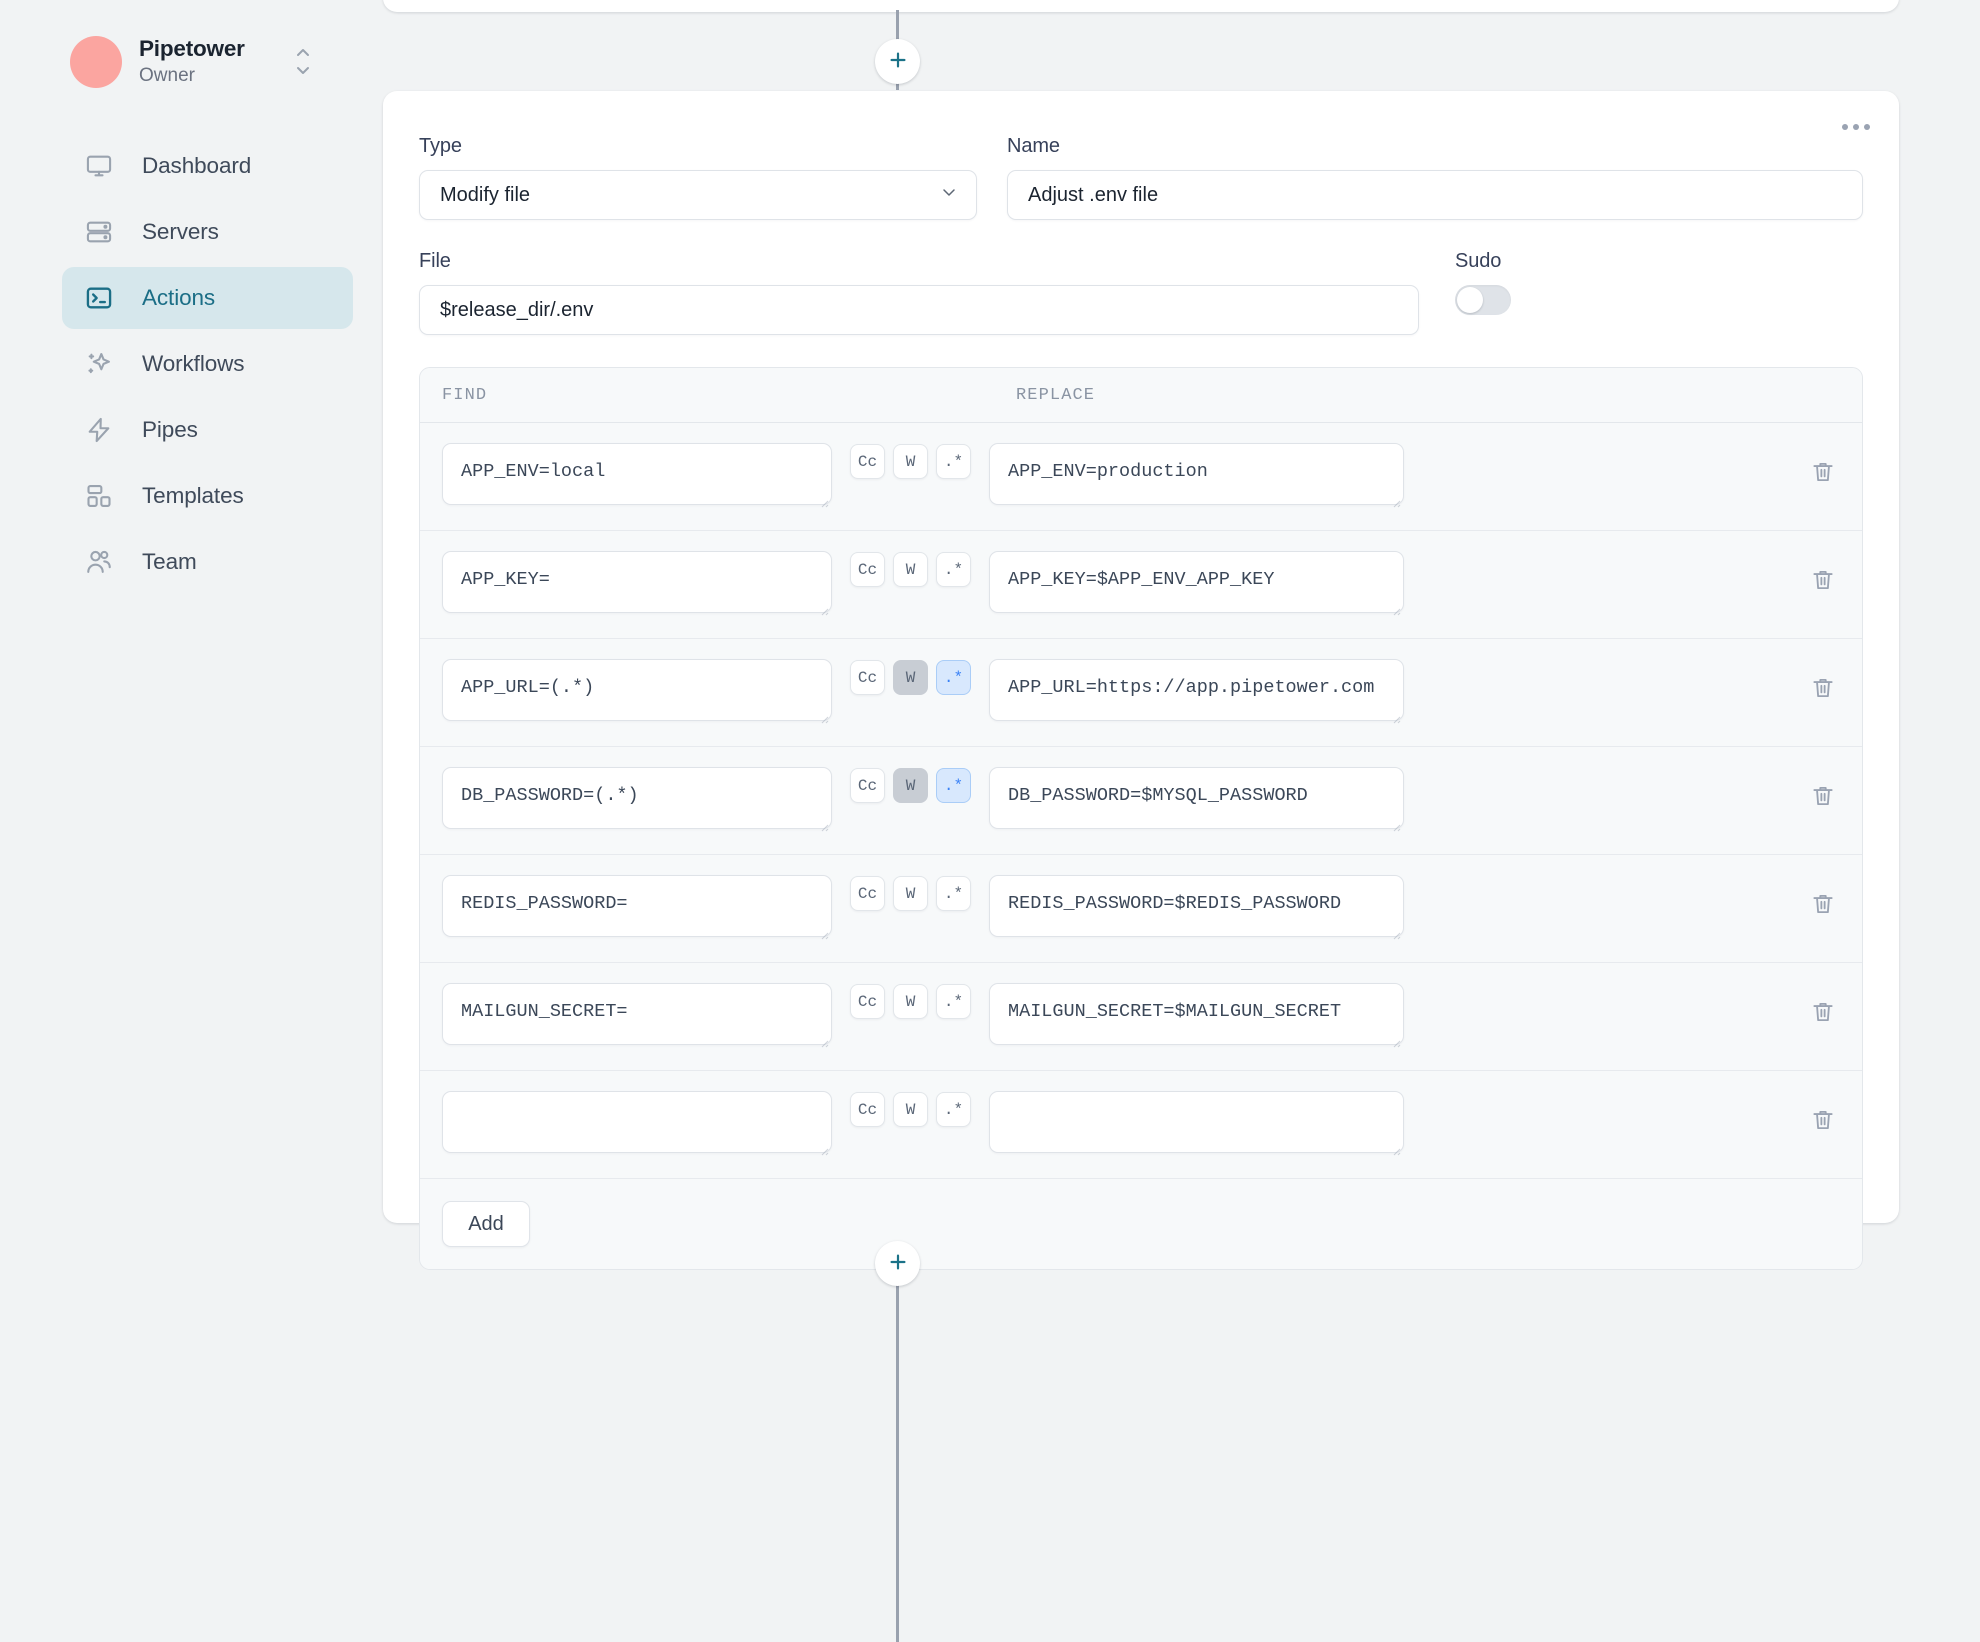 The width and height of the screenshot is (1980, 1642). I want to click on workspace-role: Owner, so click(167, 75).